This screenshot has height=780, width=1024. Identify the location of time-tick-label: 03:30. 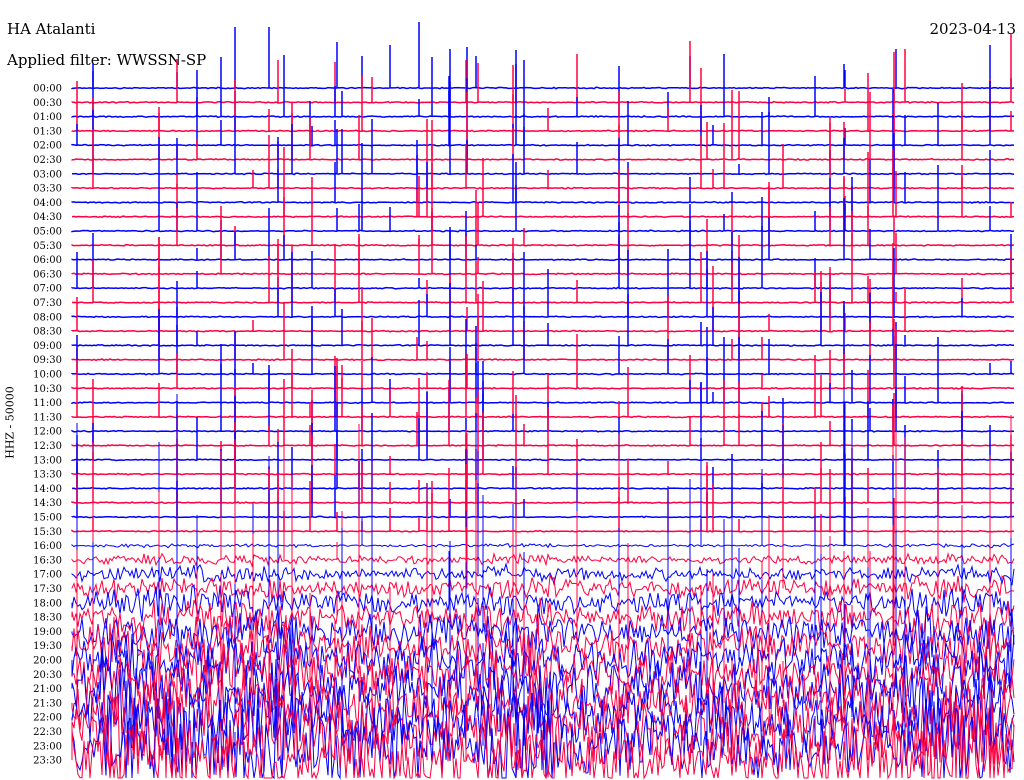
(47, 189).